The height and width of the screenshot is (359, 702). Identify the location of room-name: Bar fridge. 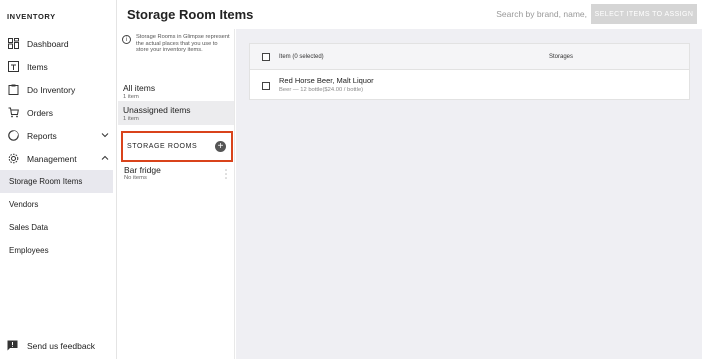
(142, 170).